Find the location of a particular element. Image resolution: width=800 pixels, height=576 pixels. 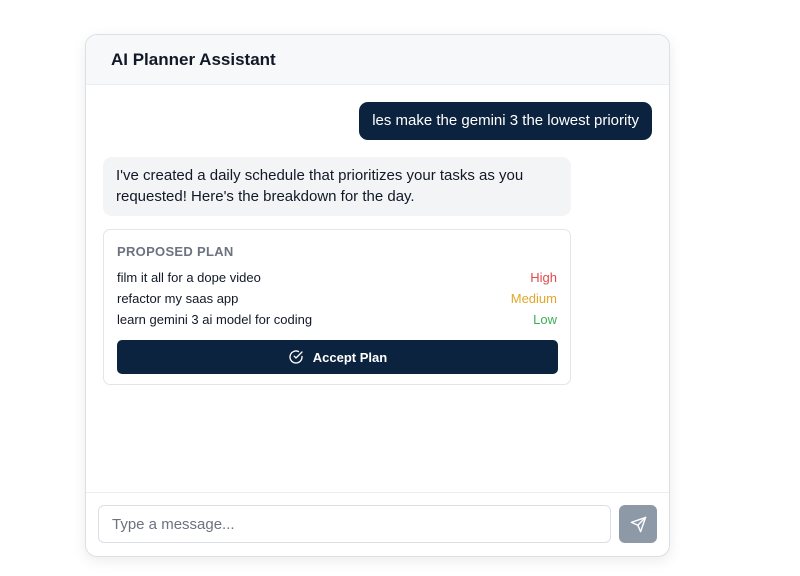

page-title: AI Planner Assistant is located at coordinates (193, 59).